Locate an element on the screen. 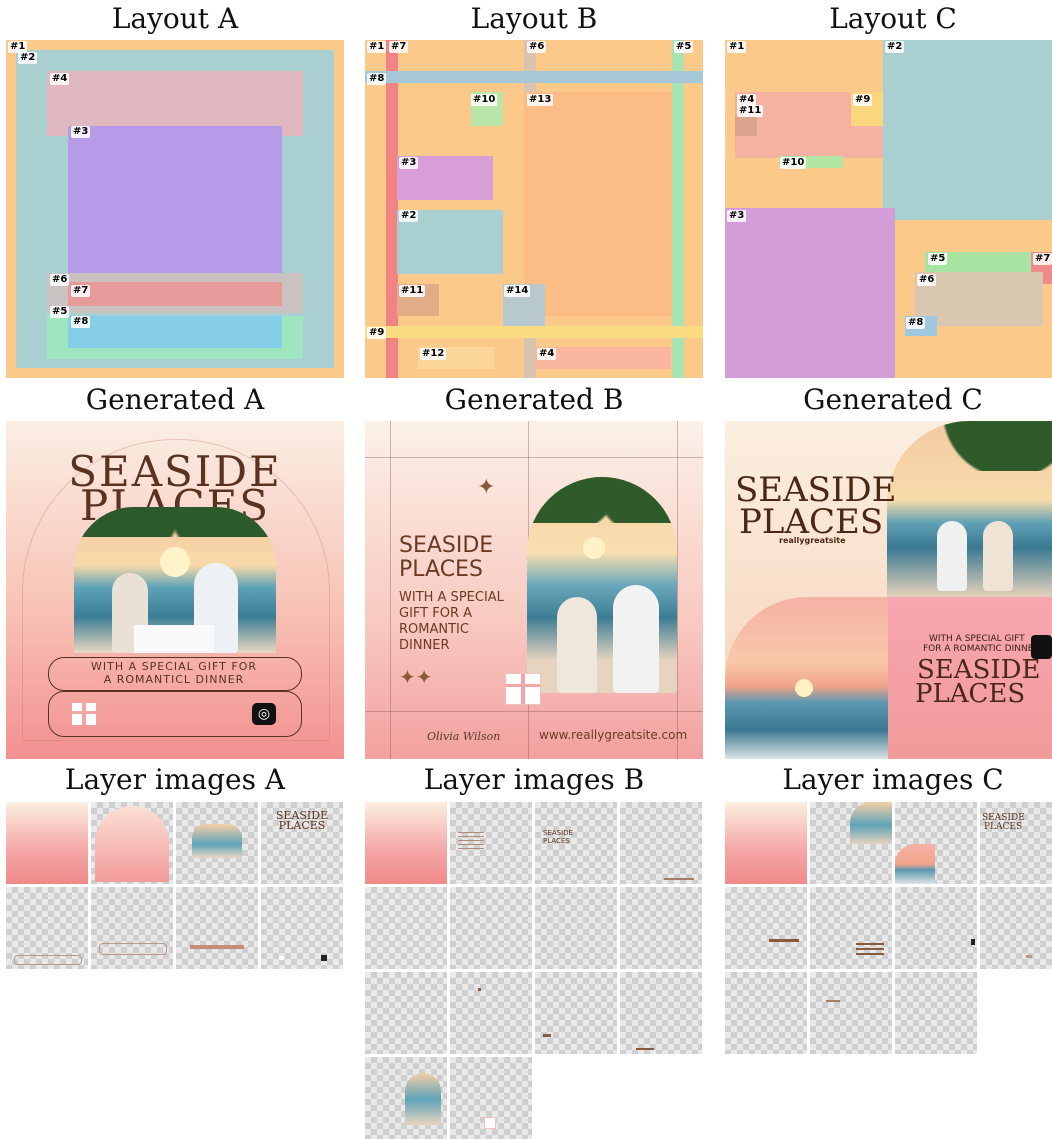 Image resolution: width=1052 pixels, height=1139 pixels. body-line-2: GIFT FOR A is located at coordinates (435, 613).